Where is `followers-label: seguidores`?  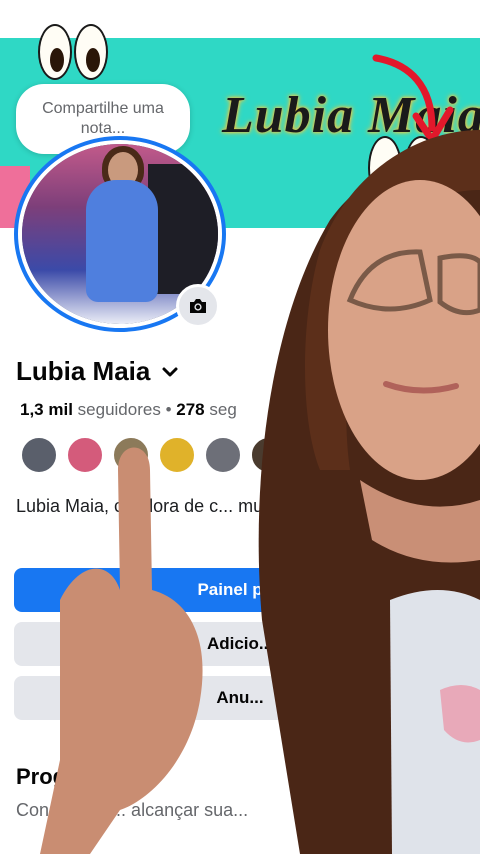 followers-label: seguidores is located at coordinates (119, 409).